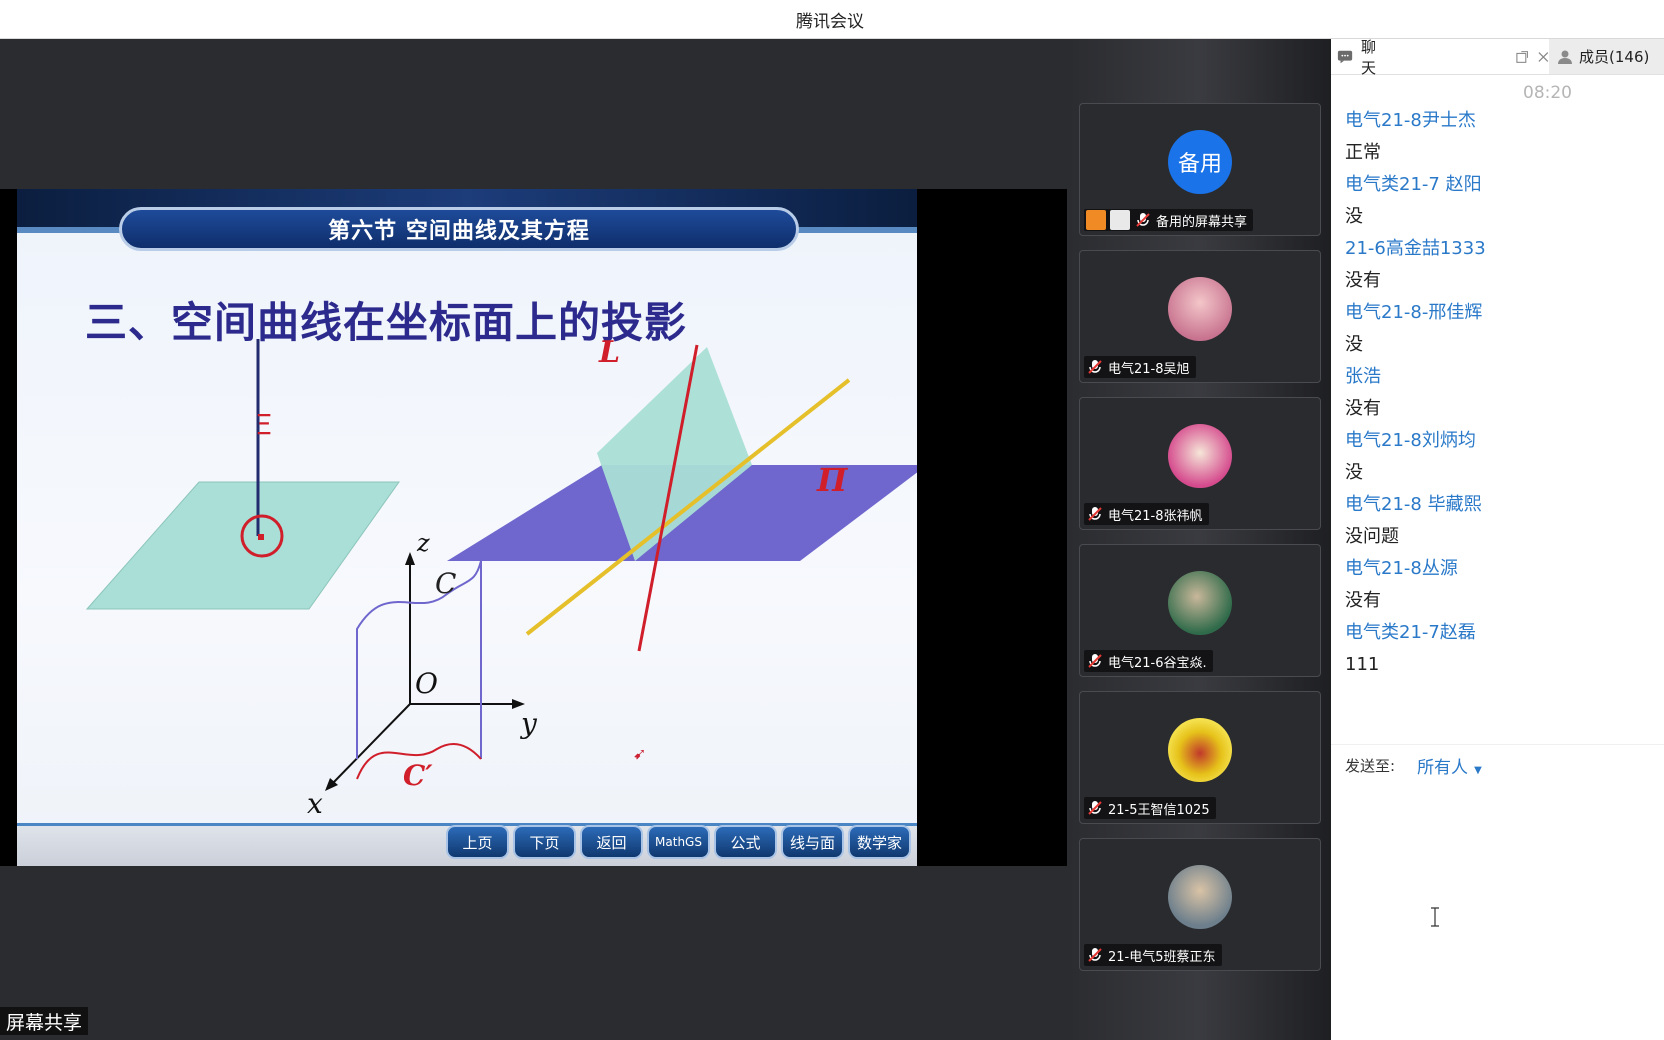 The height and width of the screenshot is (1040, 1664). I want to click on point-dot, so click(261, 537).